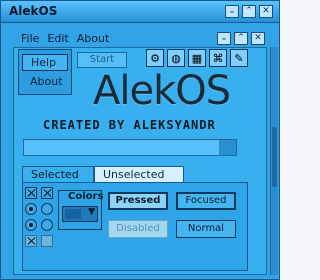 The image size is (320, 280). I want to click on start-button: Start, so click(102, 60).